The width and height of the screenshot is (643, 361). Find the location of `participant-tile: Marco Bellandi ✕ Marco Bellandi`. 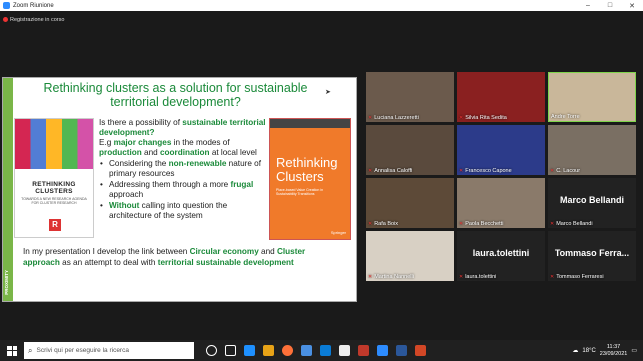

participant-tile: Marco Bellandi ✕ Marco Bellandi is located at coordinates (592, 203).